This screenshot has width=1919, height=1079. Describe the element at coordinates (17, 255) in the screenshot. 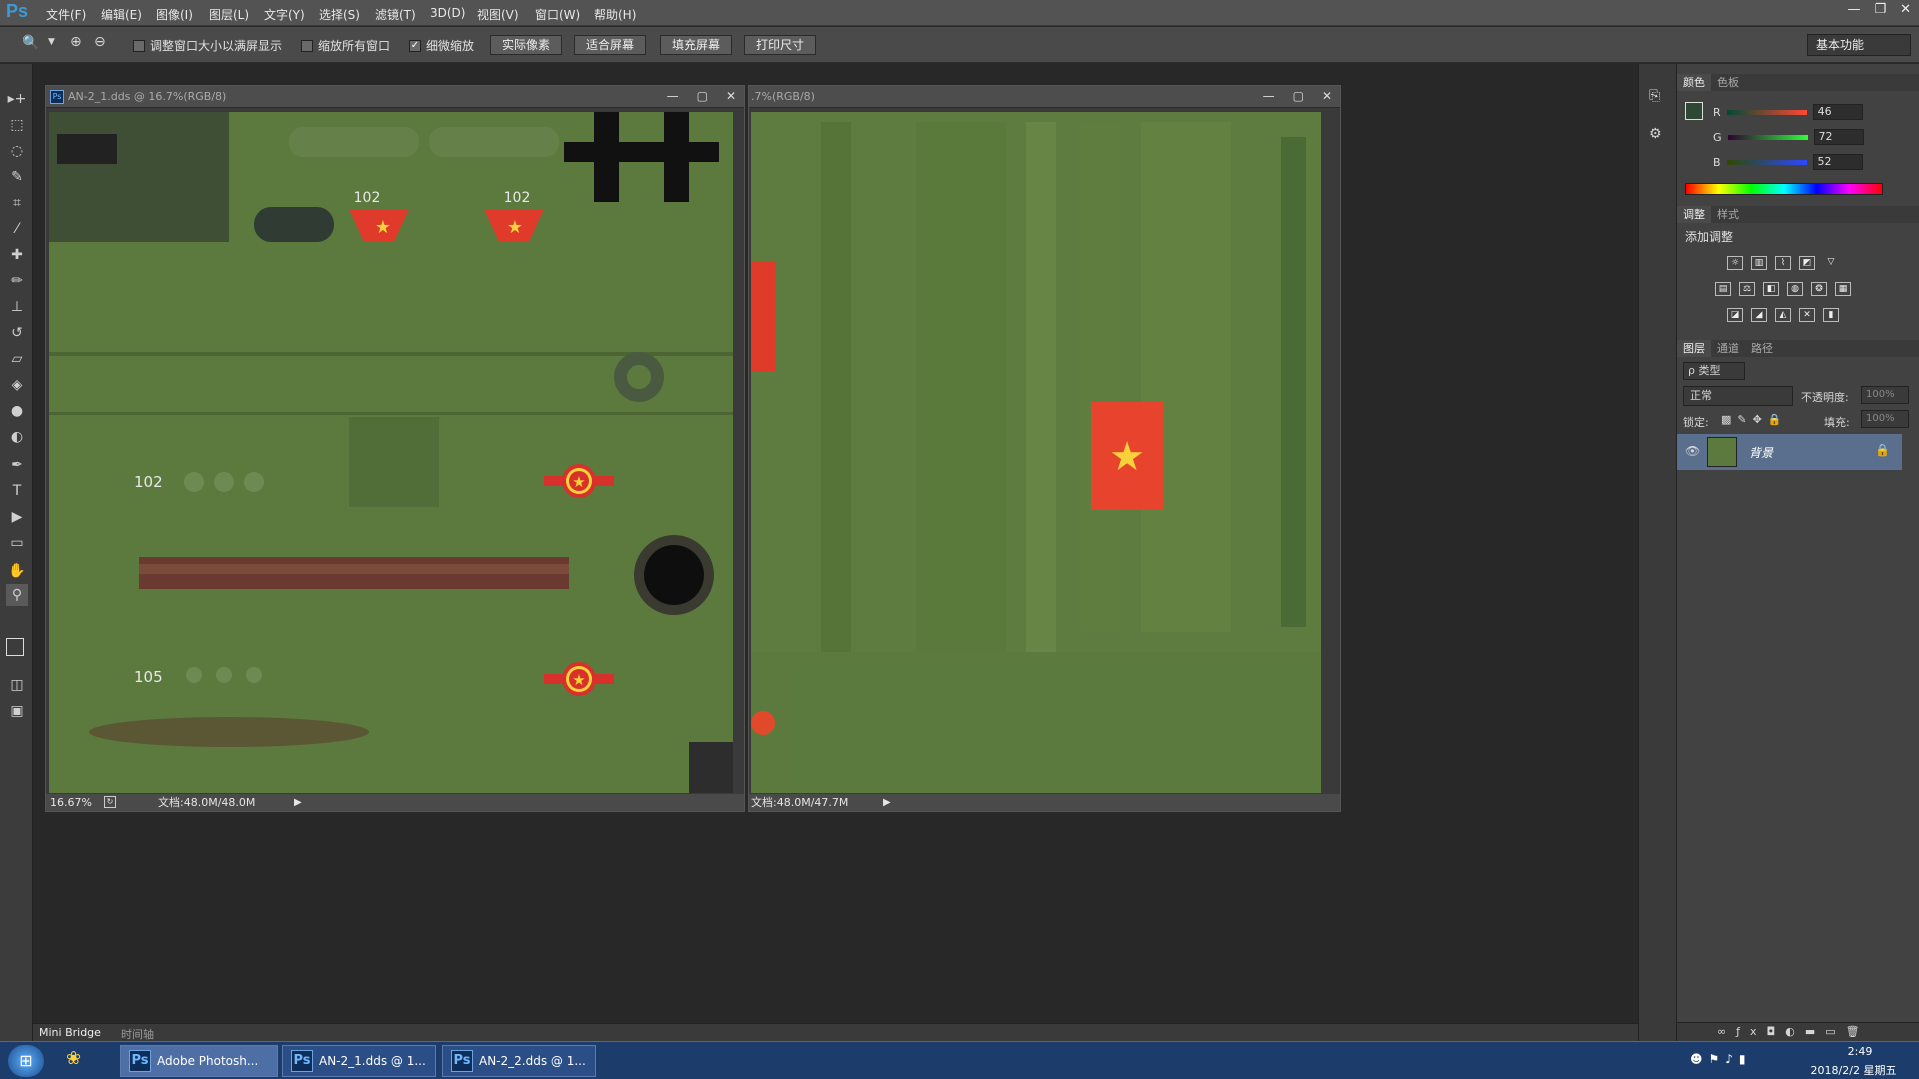

I see `healing-brush-icon: ✚` at that location.